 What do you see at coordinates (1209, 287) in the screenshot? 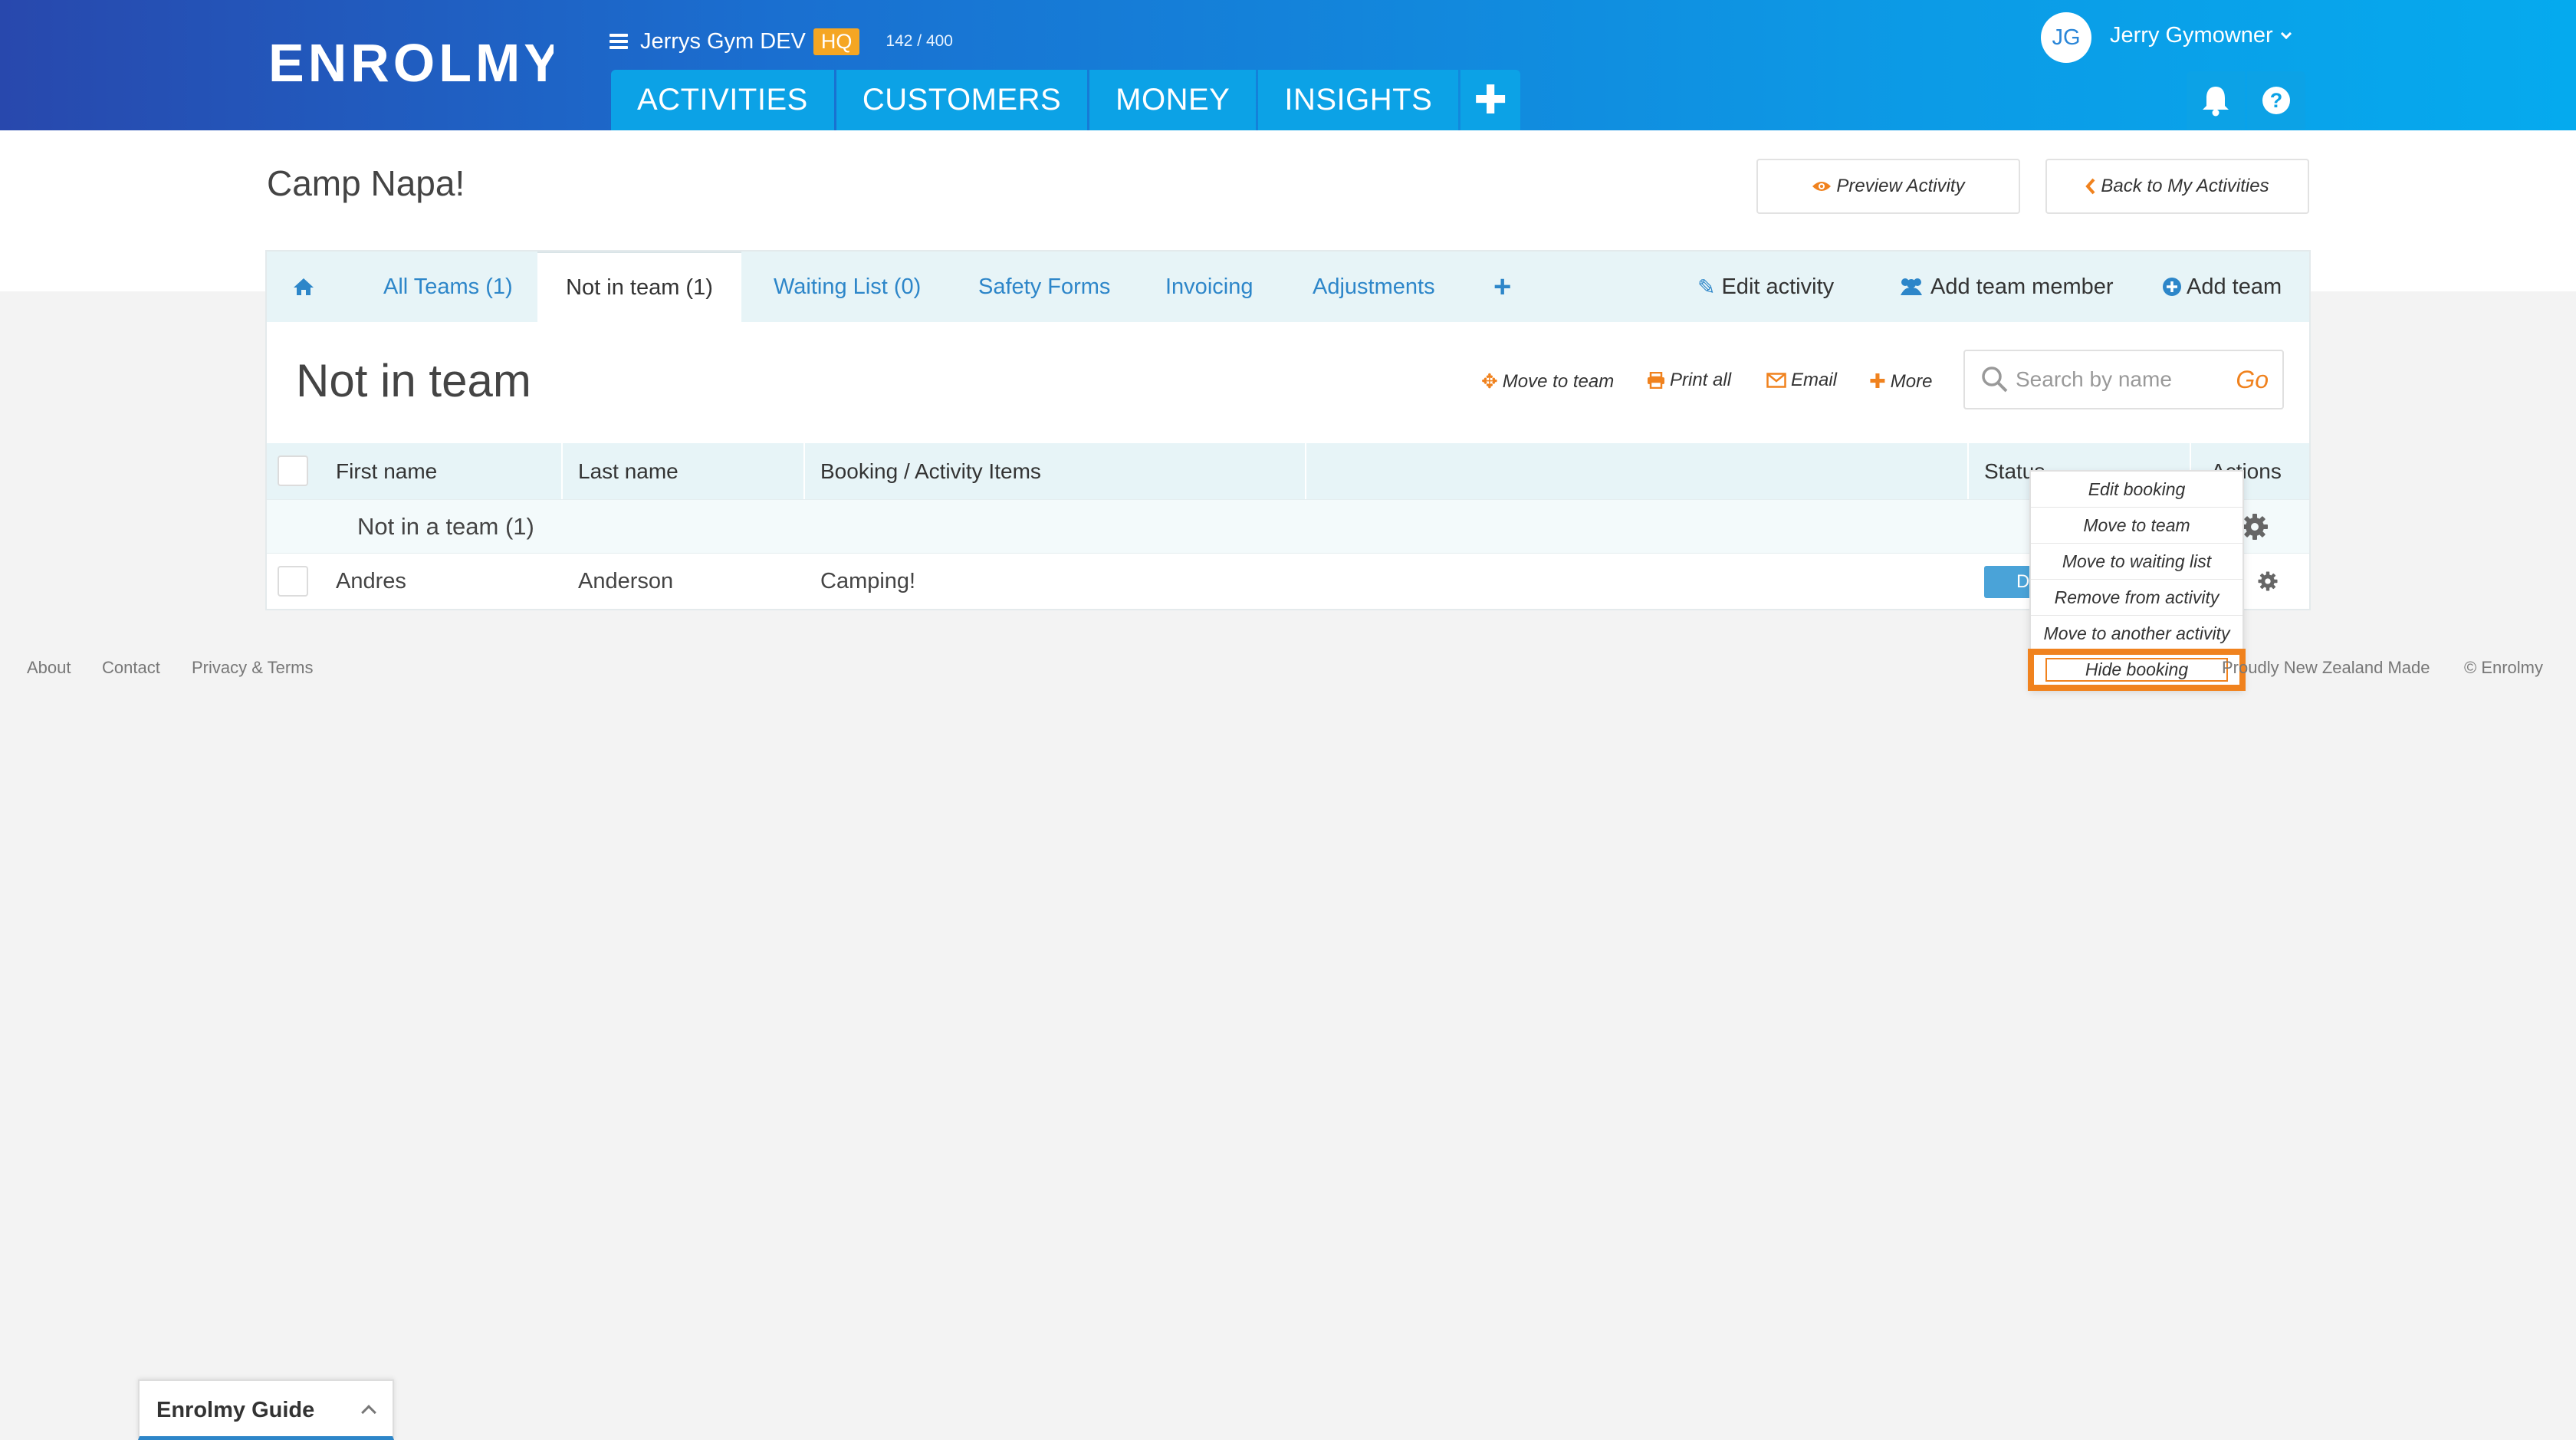
I see `tab-invoicing: Invoicing` at bounding box center [1209, 287].